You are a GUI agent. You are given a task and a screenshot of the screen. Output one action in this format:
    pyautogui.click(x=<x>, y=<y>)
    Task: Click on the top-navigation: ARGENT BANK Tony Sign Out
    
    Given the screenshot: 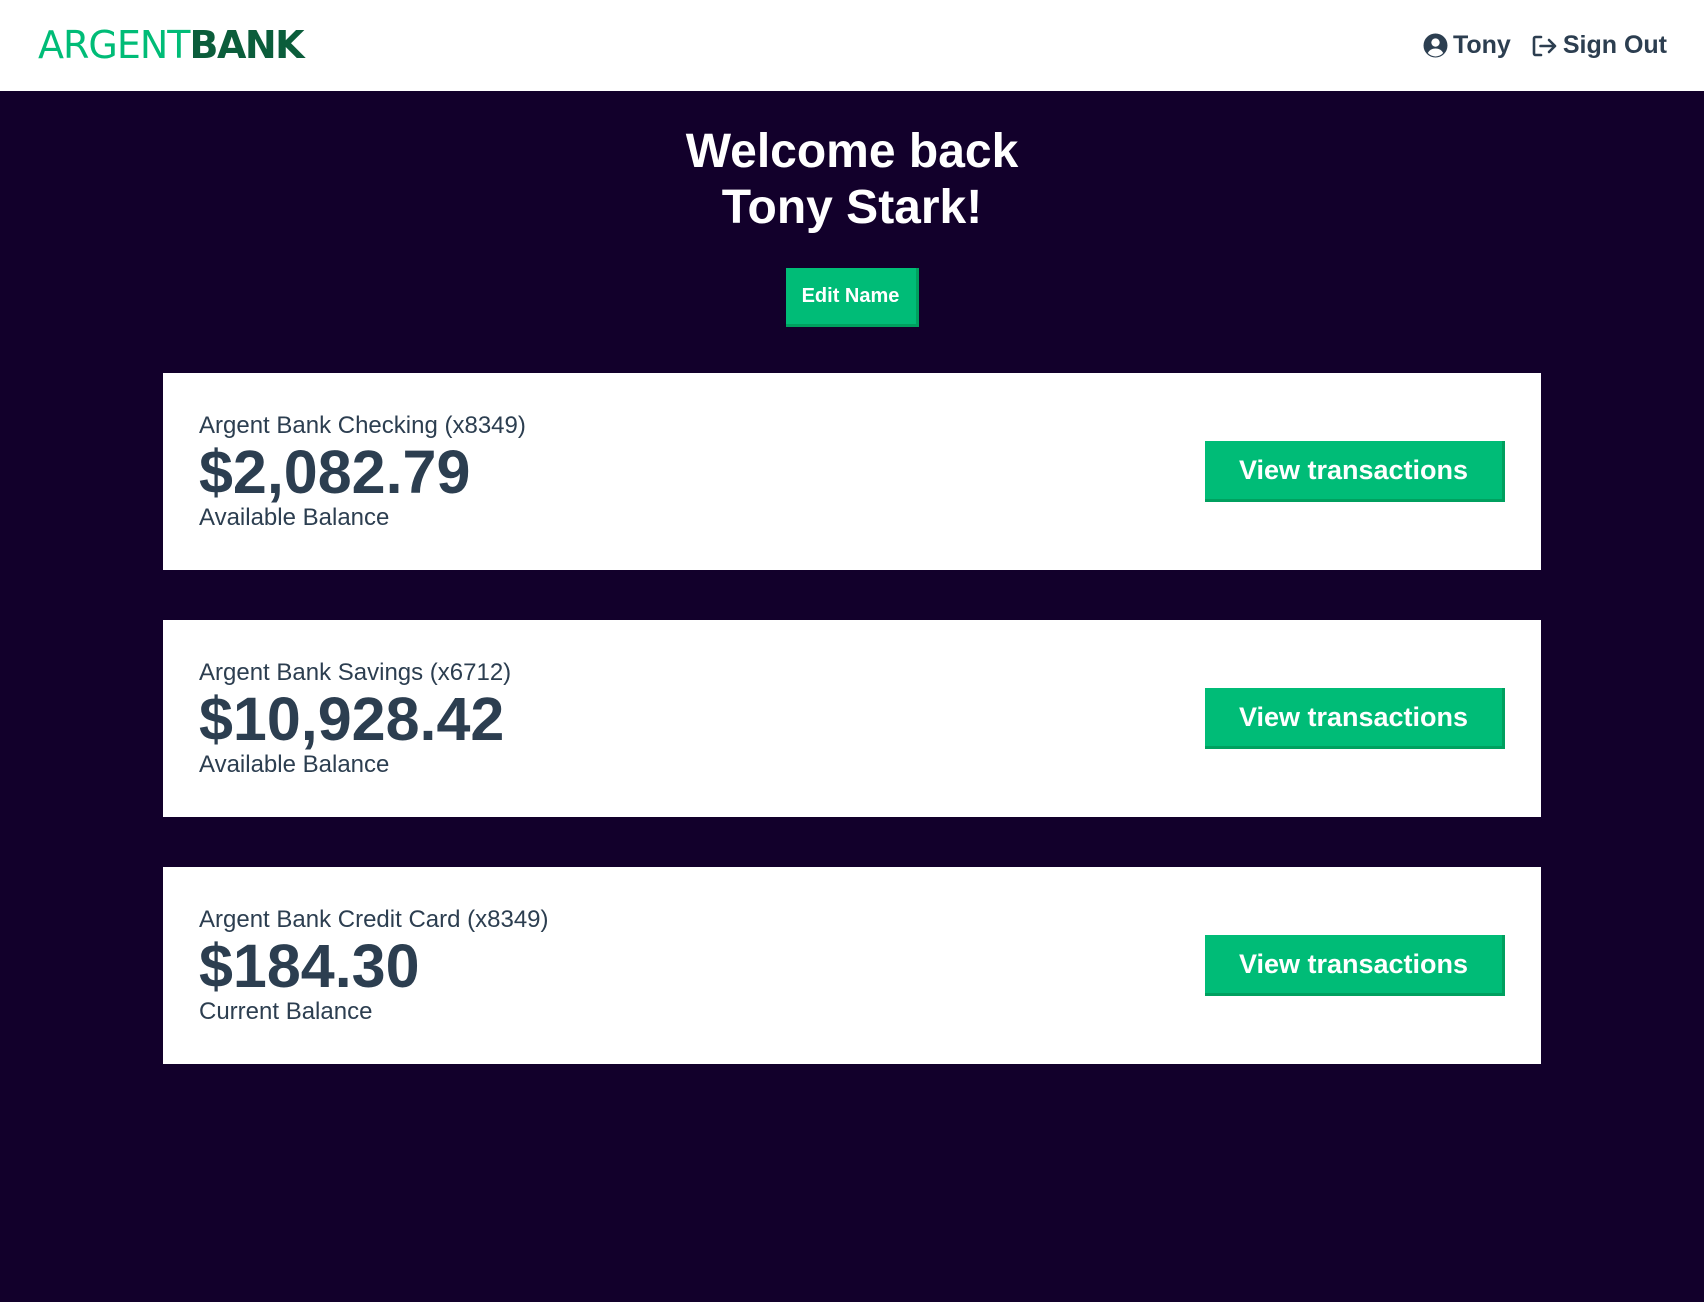 What is the action you would take?
    pyautogui.click(x=852, y=45)
    